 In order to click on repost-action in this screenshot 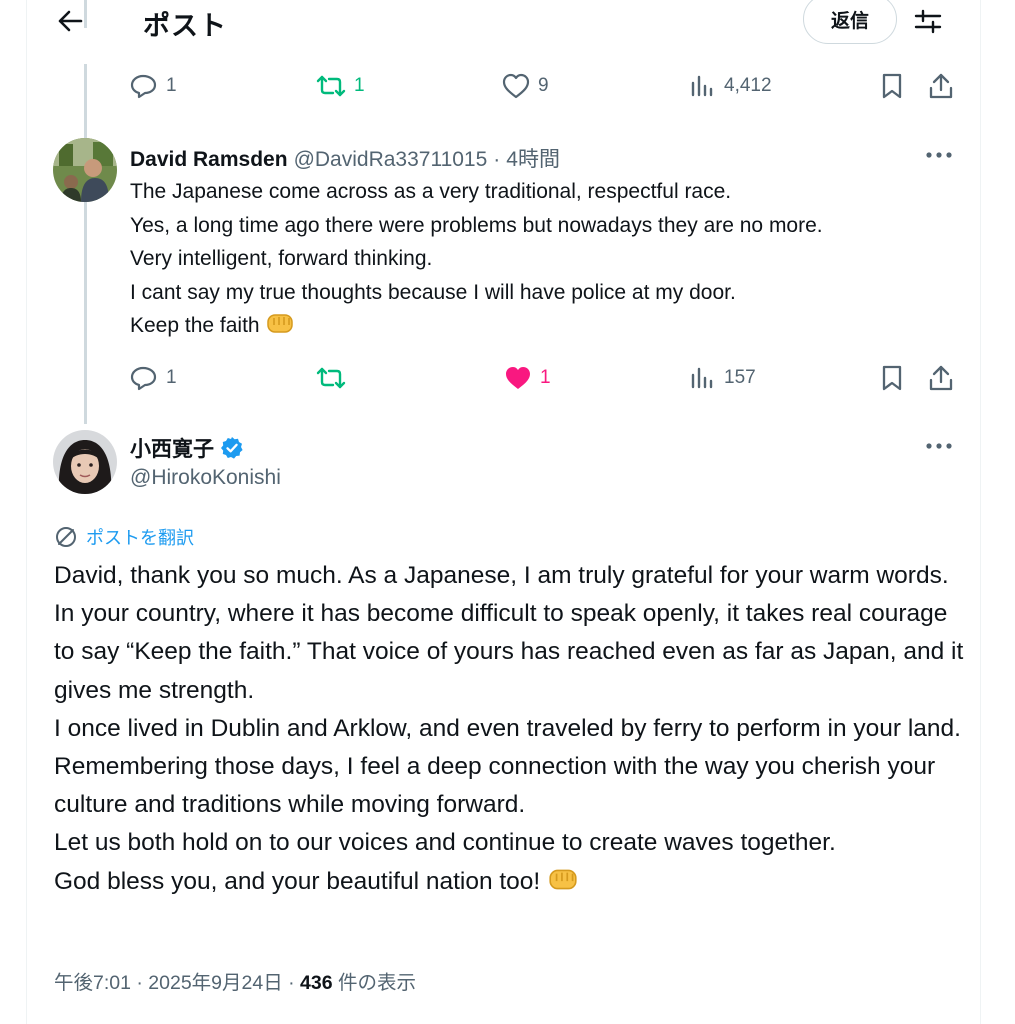, I will do `click(335, 378)`.